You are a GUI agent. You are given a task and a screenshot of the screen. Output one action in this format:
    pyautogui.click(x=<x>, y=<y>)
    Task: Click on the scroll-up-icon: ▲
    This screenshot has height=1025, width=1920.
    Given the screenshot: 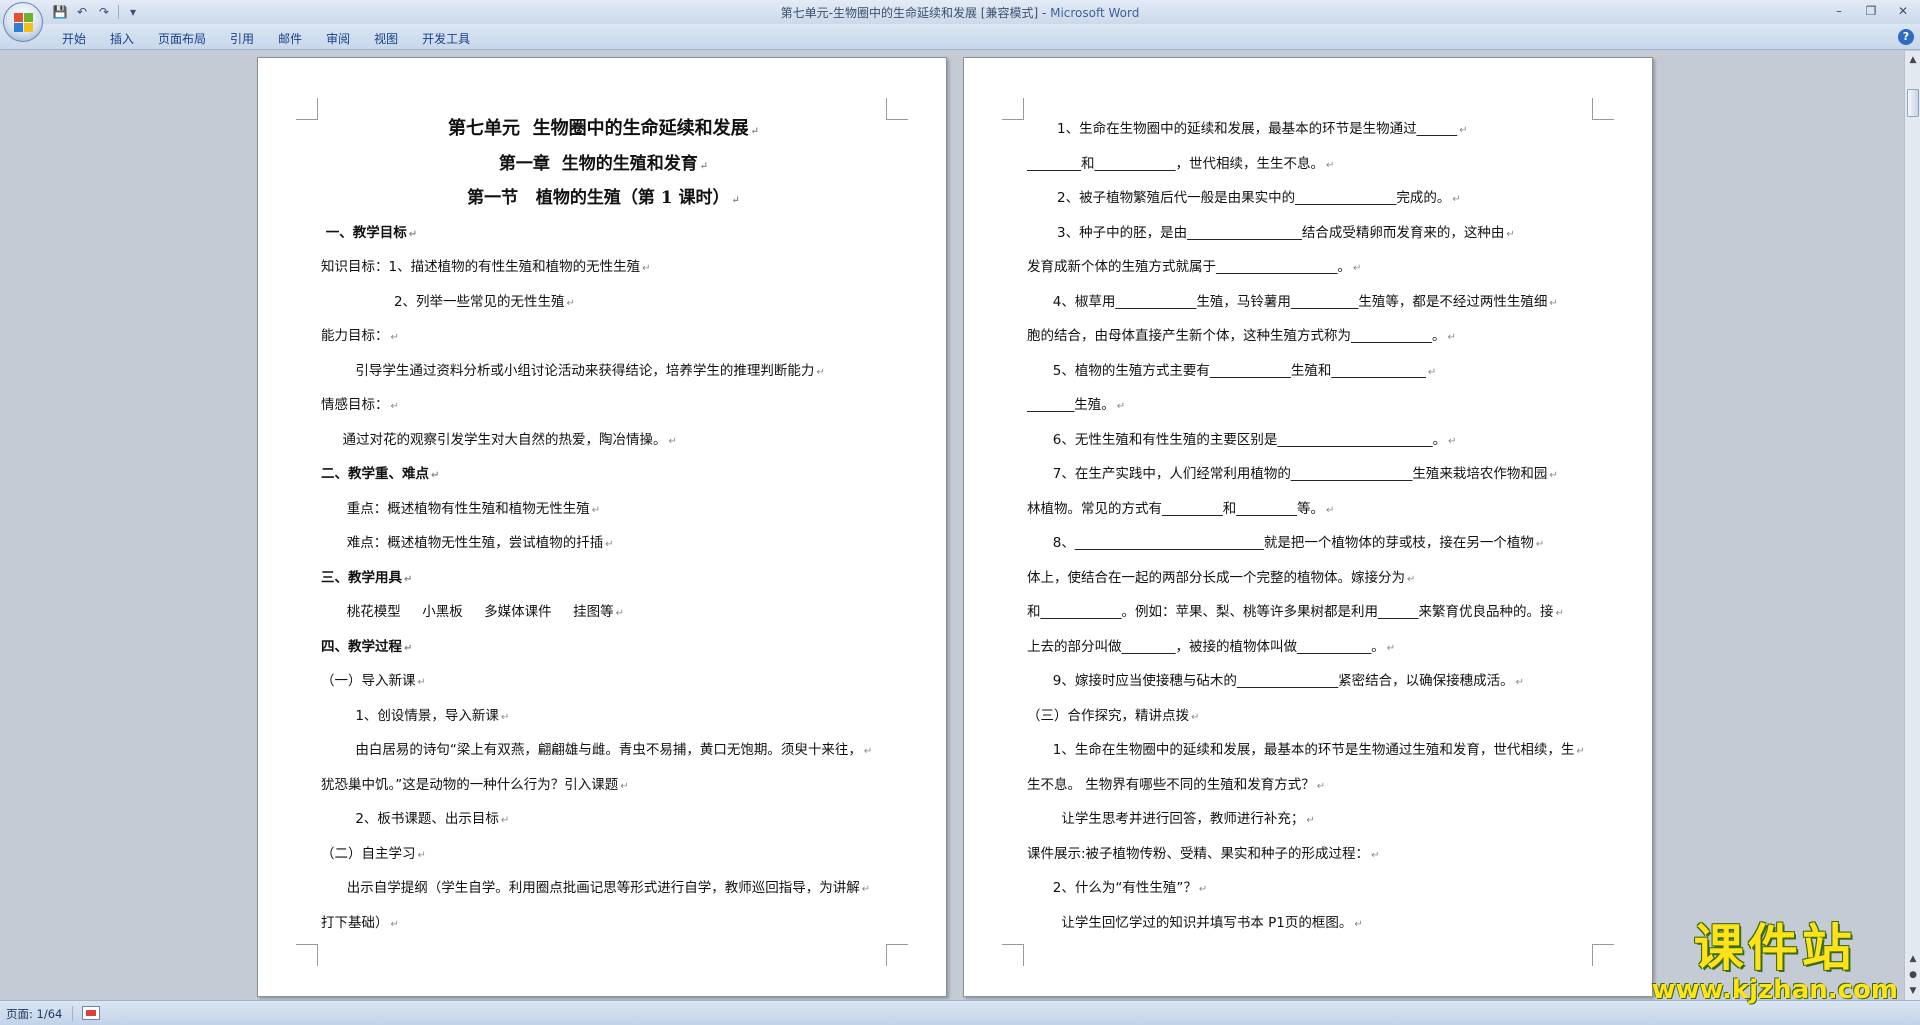 What is the action you would take?
    pyautogui.click(x=1913, y=60)
    